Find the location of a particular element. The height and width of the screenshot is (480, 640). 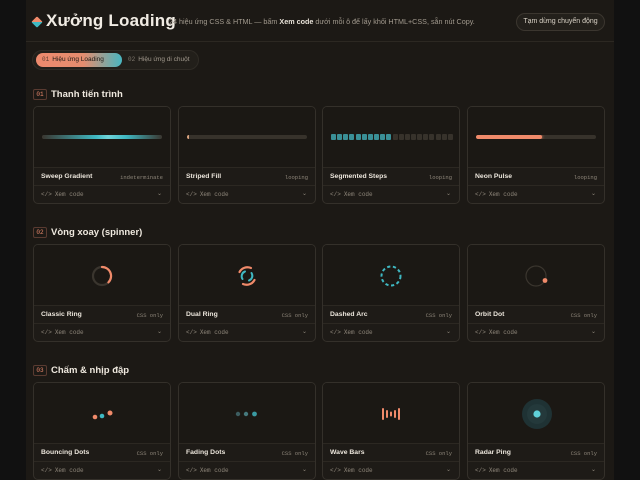

sweep-gradient-fill is located at coordinates (102, 137).